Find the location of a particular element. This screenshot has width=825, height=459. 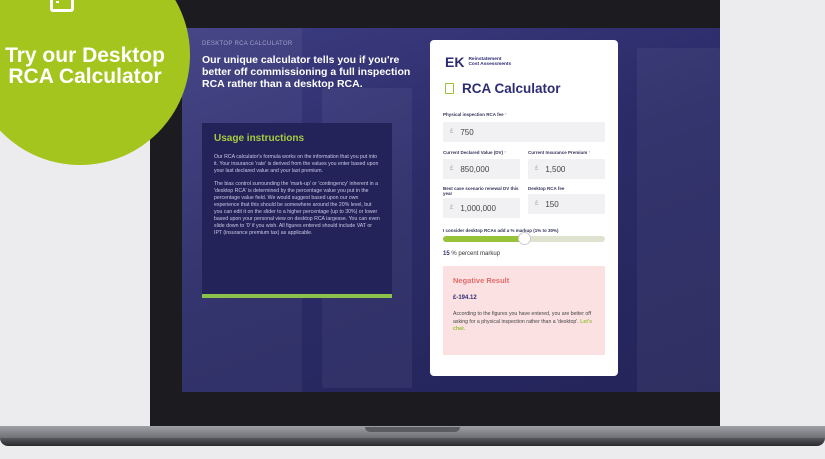

required-mark: * is located at coordinates (505, 114).